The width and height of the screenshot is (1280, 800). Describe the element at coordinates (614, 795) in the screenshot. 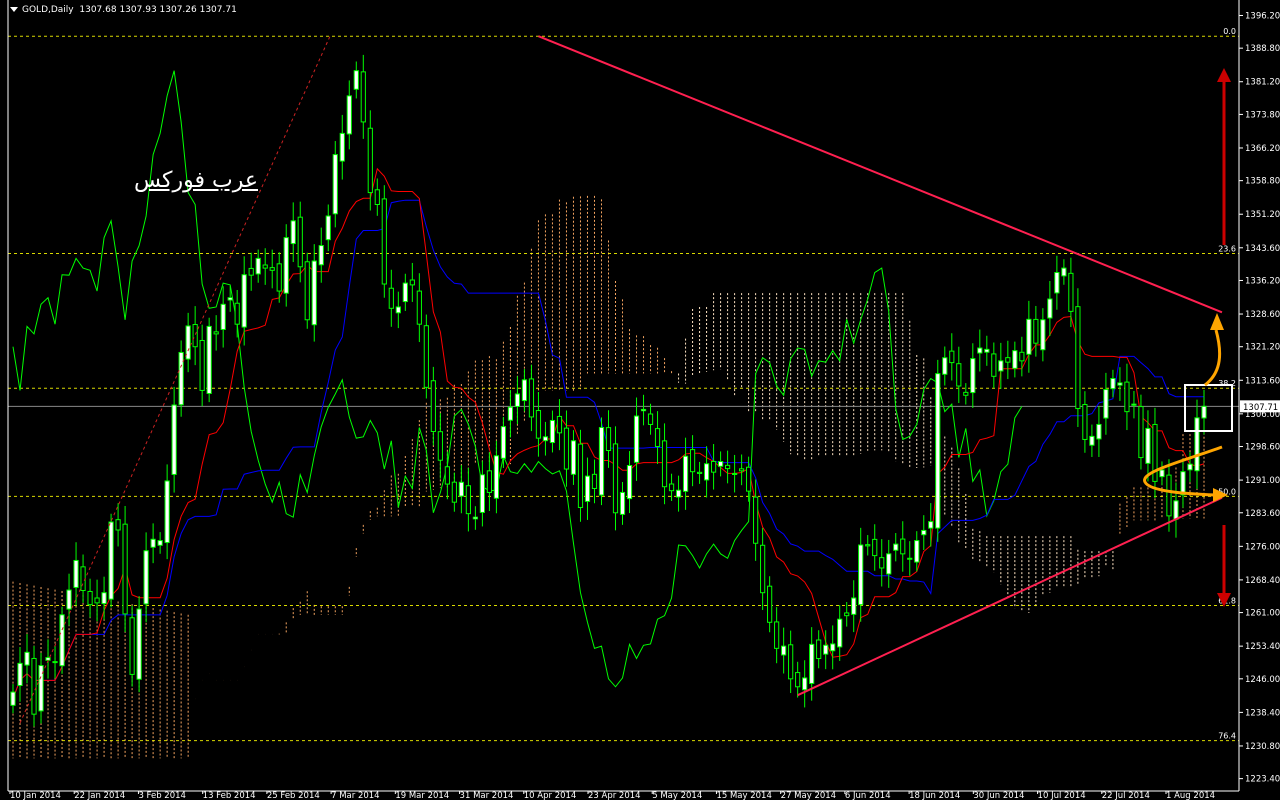

I see `x-tick-label: 23 Apr 2014` at that location.